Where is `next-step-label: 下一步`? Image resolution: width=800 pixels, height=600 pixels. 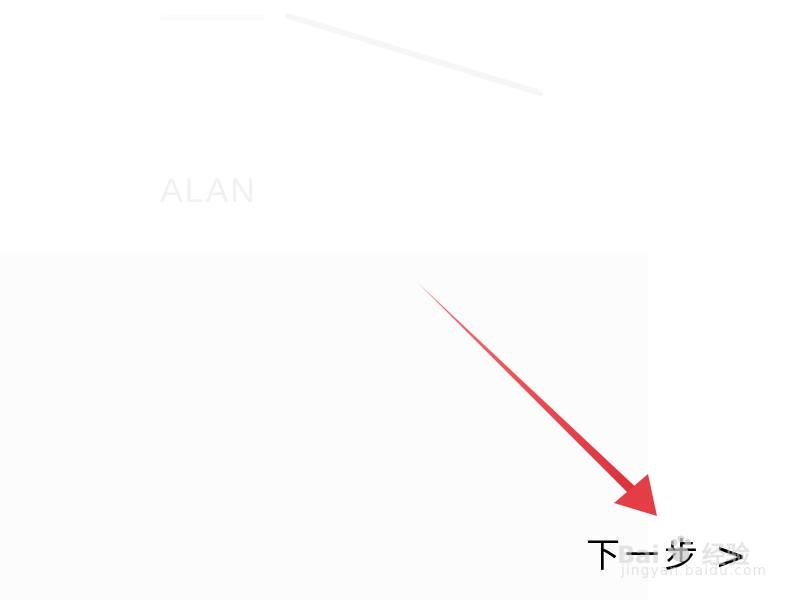
next-step-label: 下一步 is located at coordinates (644, 556).